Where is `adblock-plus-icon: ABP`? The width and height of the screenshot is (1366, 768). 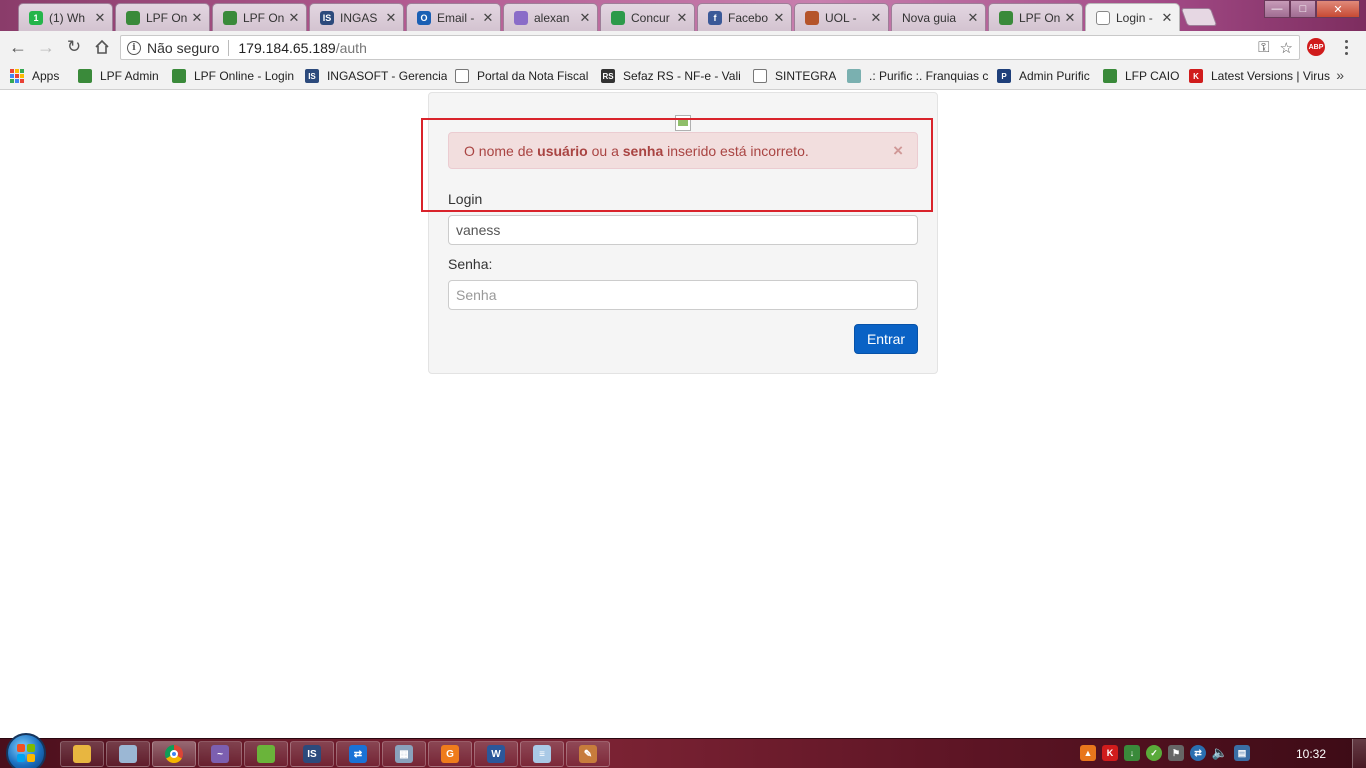
adblock-plus-icon: ABP is located at coordinates (1316, 47).